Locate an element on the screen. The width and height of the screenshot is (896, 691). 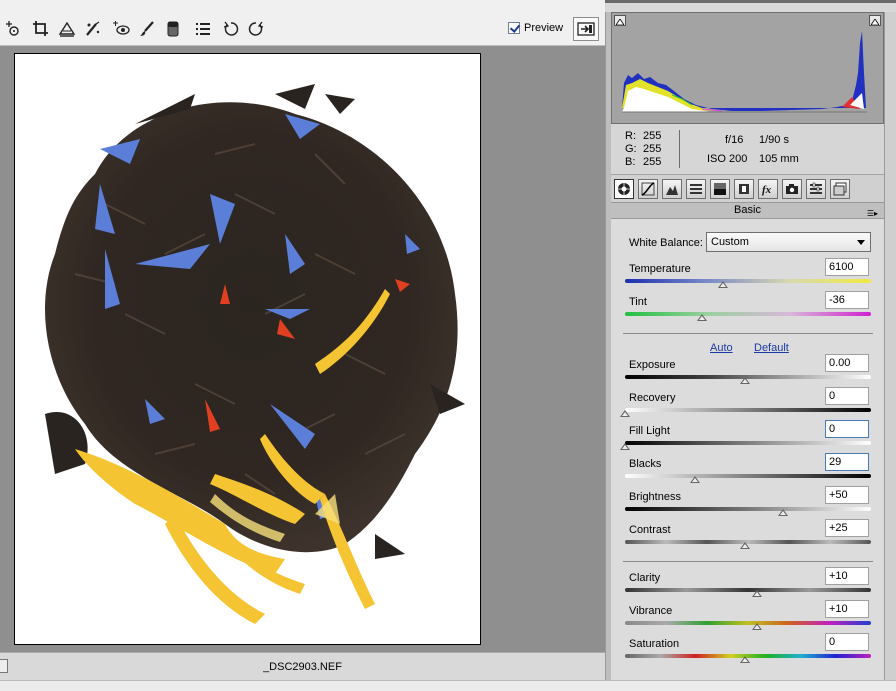
clarity-slider-track is located at coordinates (748, 590).